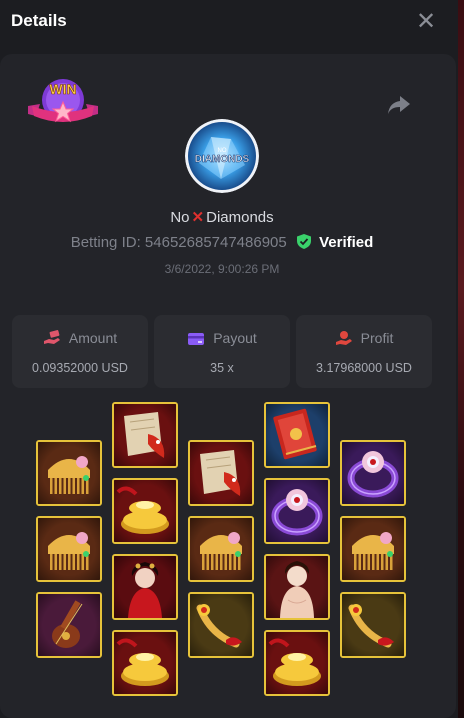  I want to click on betting-id-line: Betting ID: 54652685747486905 Verified, so click(222, 242).